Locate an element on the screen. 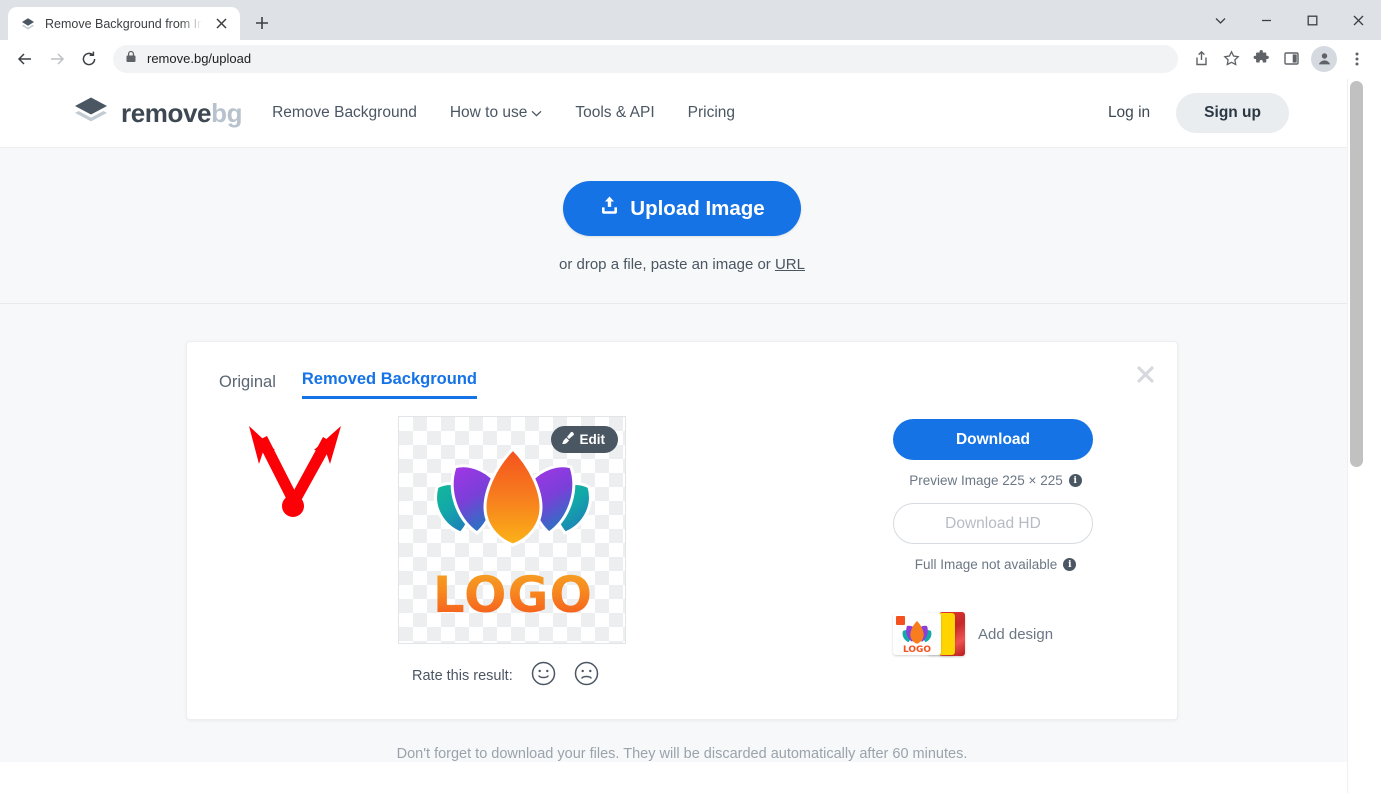  upload-image-button: Upload Image is located at coordinates (682, 208).